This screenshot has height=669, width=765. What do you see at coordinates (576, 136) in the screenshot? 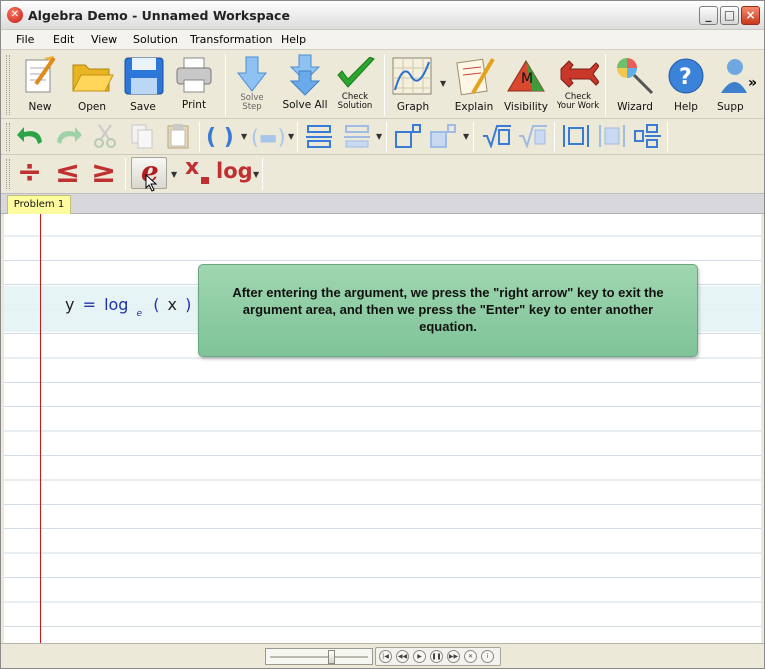
I see `absolute-value-icon` at bounding box center [576, 136].